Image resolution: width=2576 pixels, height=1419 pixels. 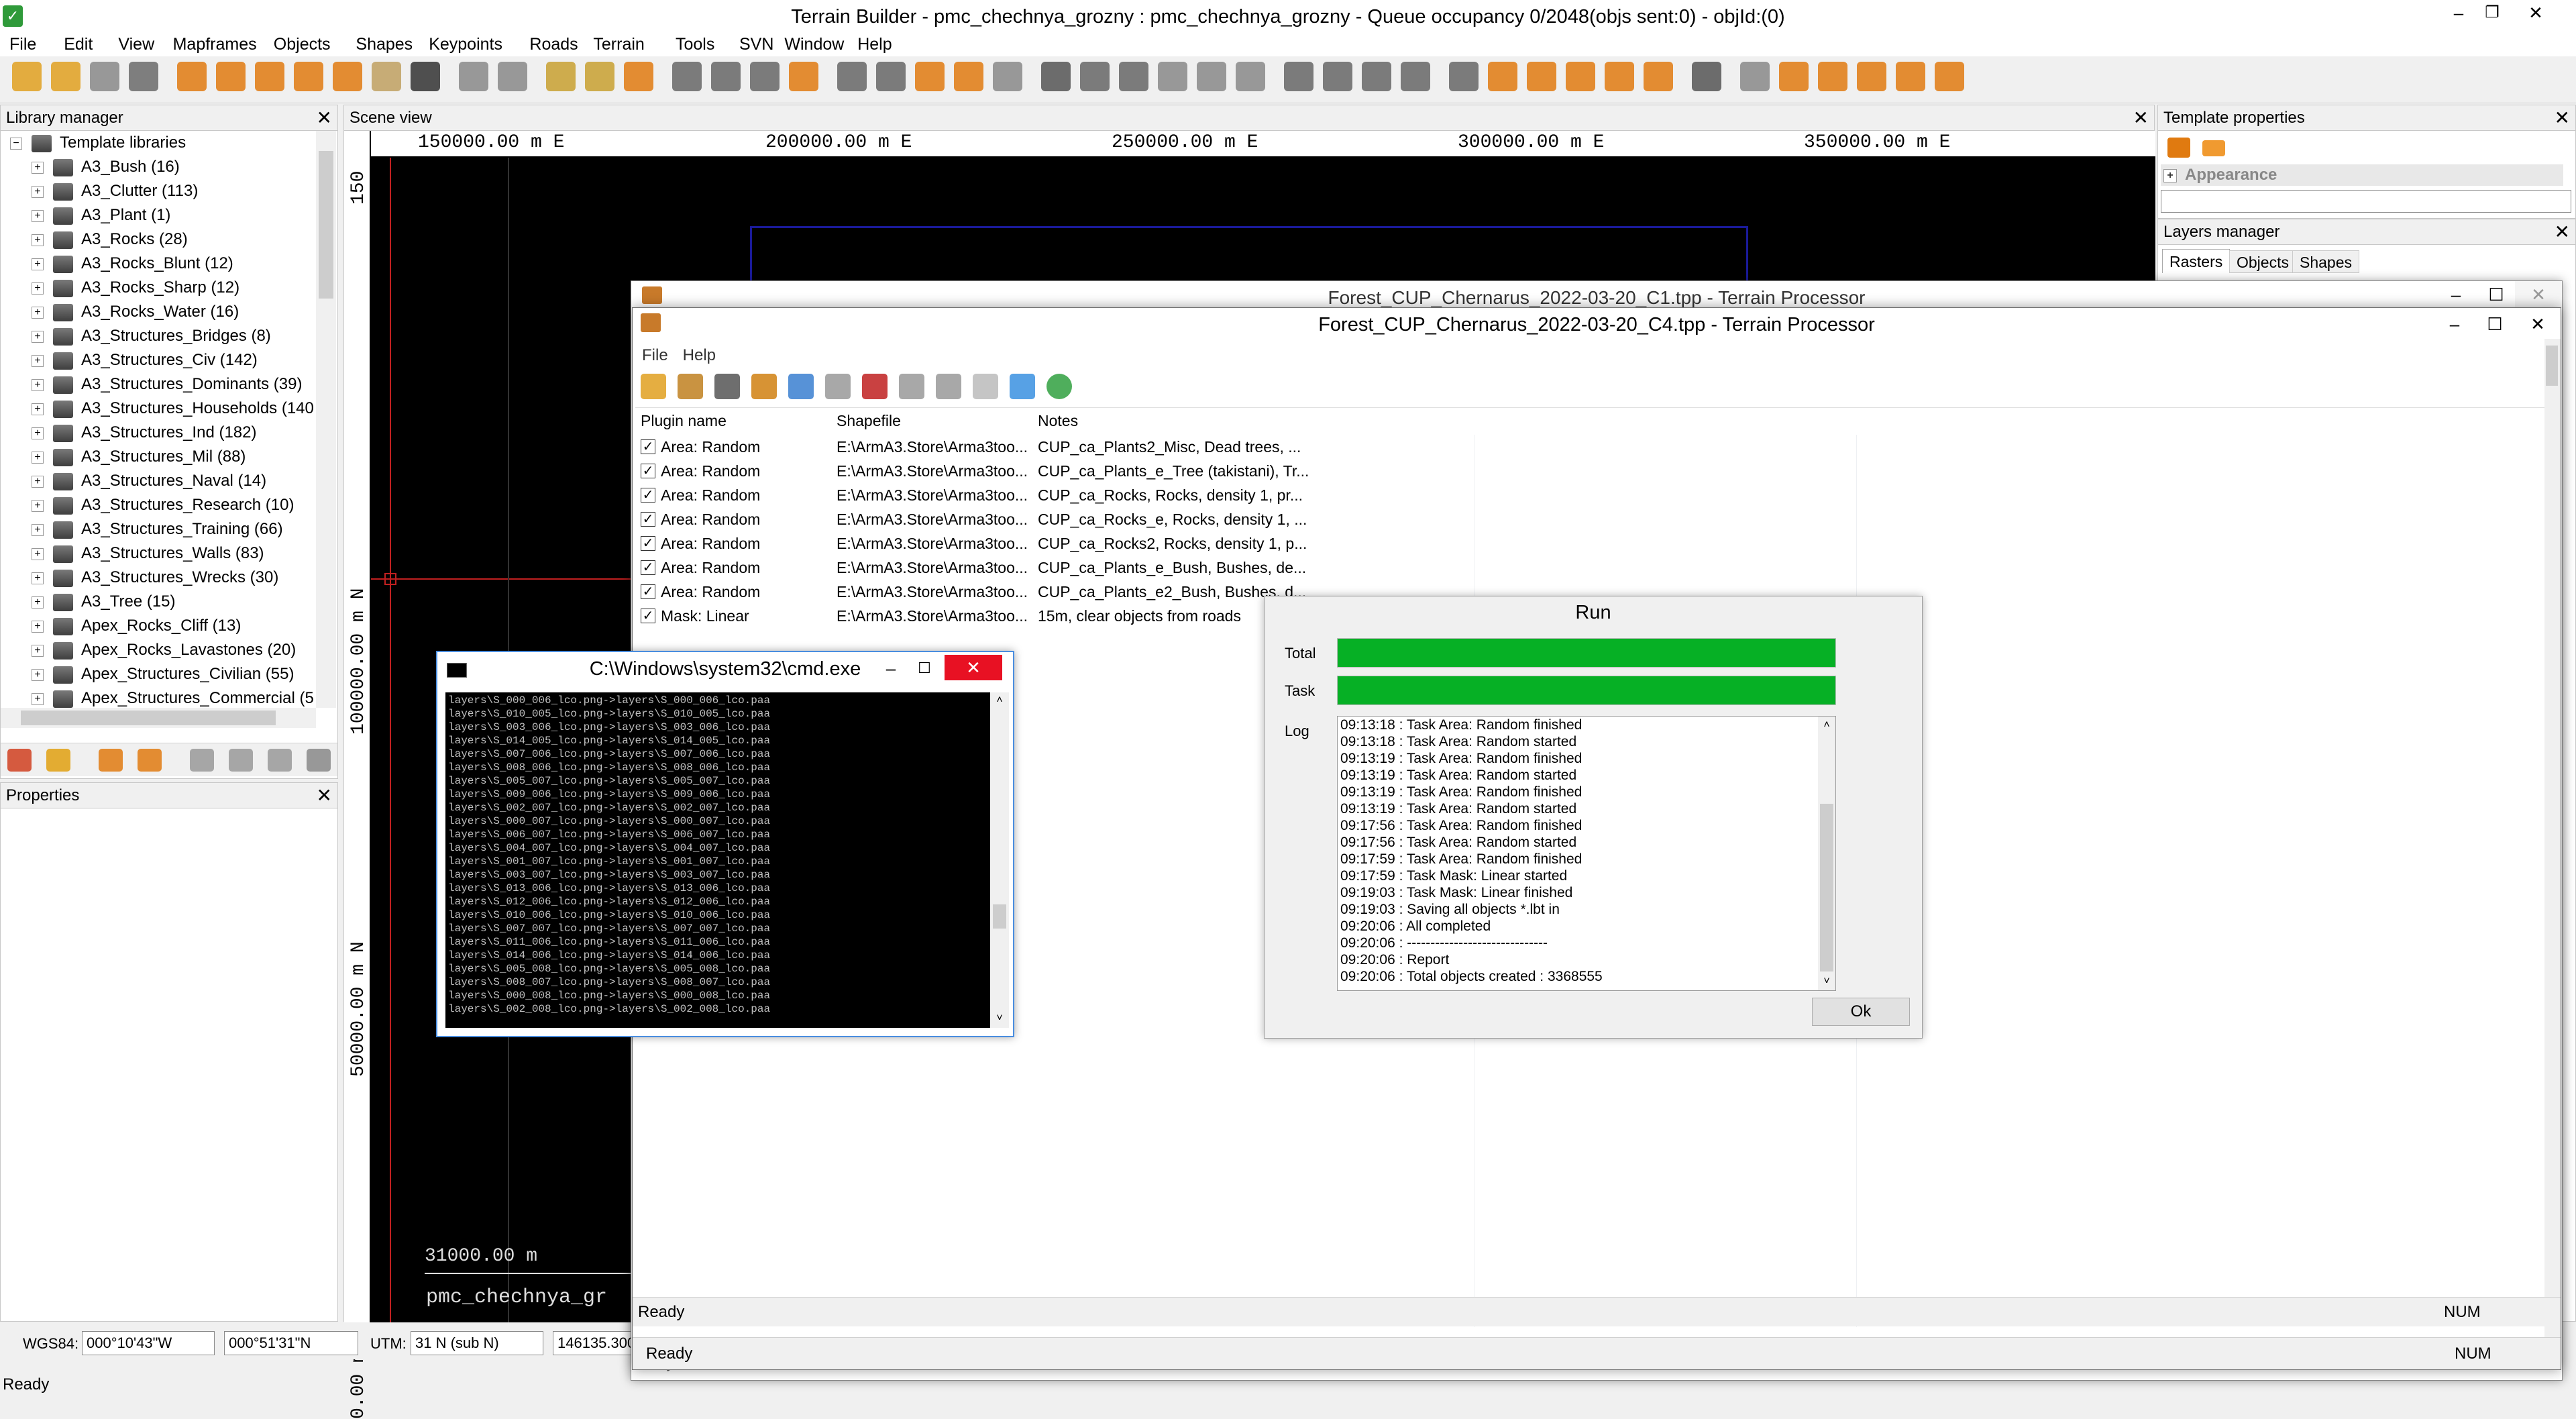 What do you see at coordinates (1658, 76) in the screenshot?
I see `wrench-icon` at bounding box center [1658, 76].